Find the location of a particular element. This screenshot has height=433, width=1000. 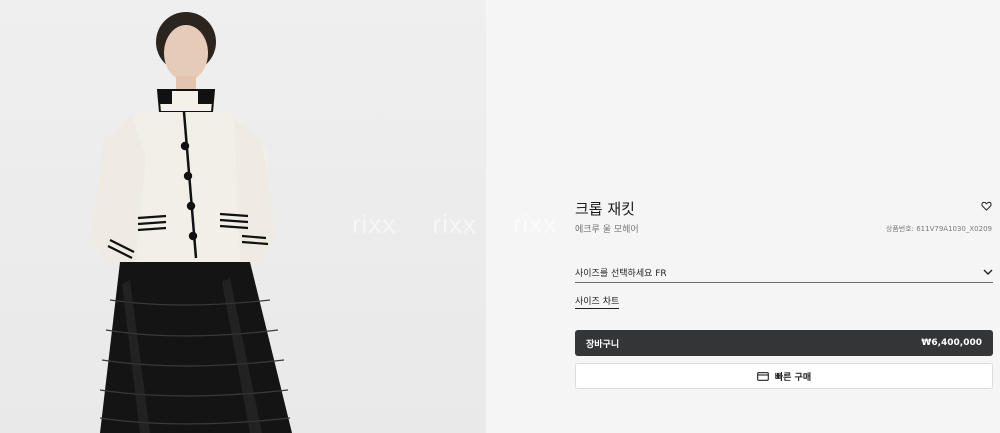

quick-buy-button: 빠른 구매 is located at coordinates (784, 376).